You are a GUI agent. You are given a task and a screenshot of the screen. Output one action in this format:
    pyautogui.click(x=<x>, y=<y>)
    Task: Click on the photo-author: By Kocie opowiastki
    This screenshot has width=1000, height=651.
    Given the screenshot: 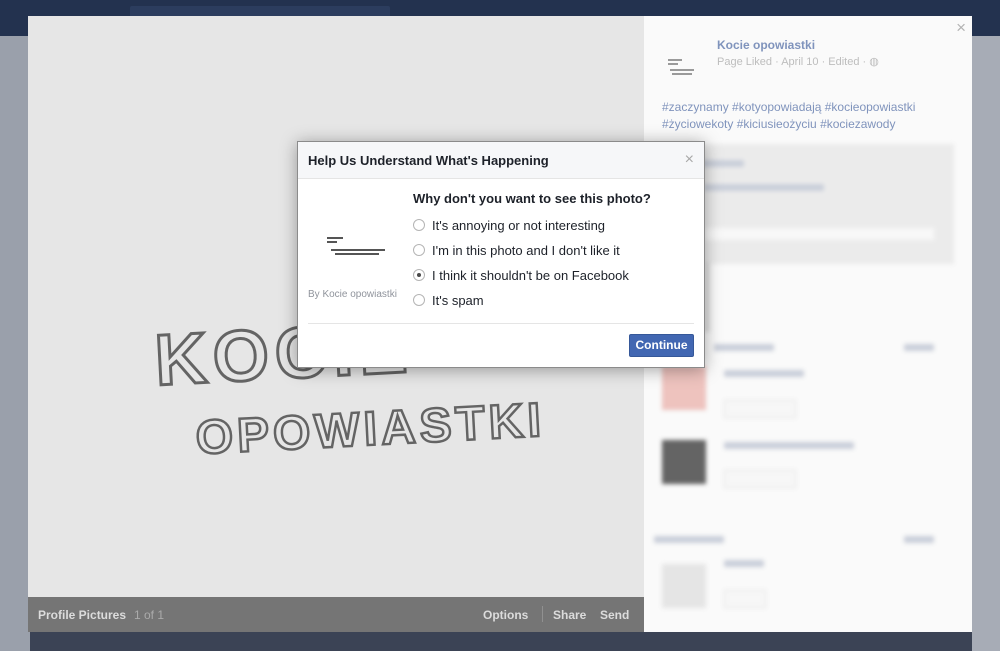 What is the action you would take?
    pyautogui.click(x=352, y=294)
    